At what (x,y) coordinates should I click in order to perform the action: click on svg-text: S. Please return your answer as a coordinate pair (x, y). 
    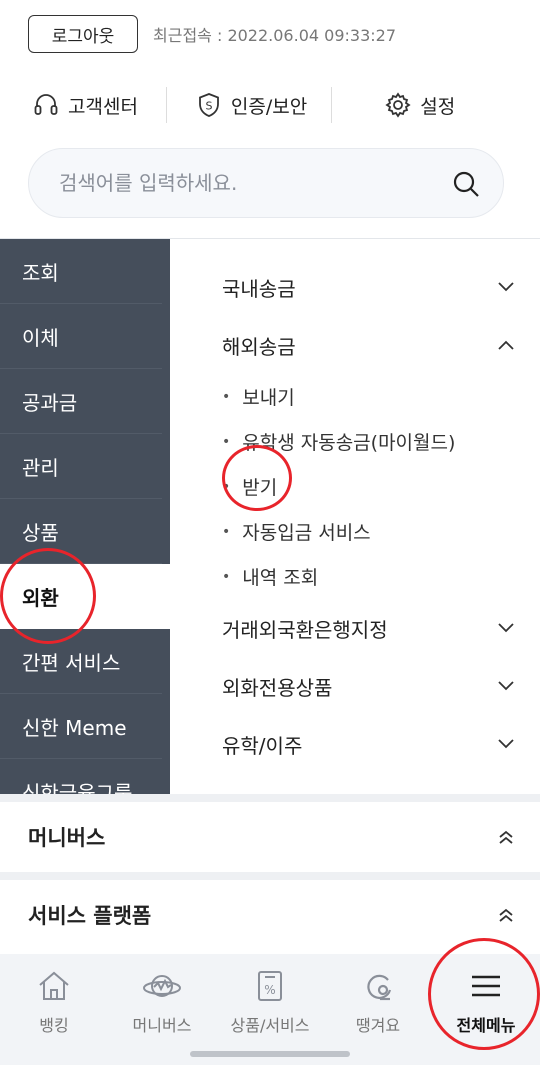
    Looking at the image, I should click on (208, 106).